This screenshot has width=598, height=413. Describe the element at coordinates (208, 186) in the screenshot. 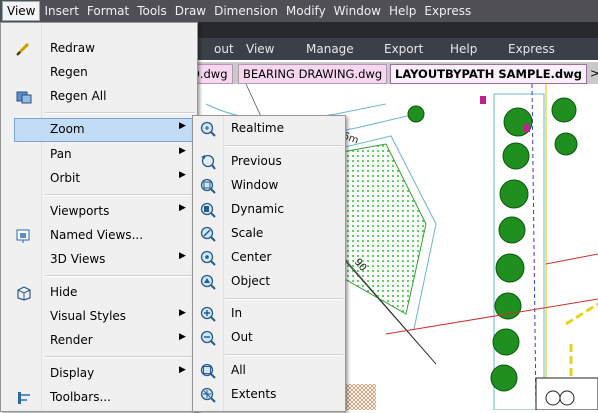

I see `zoom-window-icon` at that location.